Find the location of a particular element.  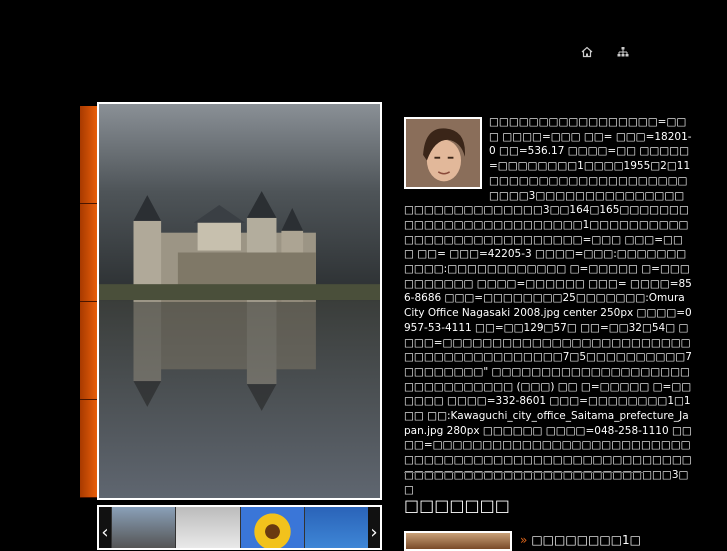

thumbnail-strip: ‹ › is located at coordinates (239, 527).